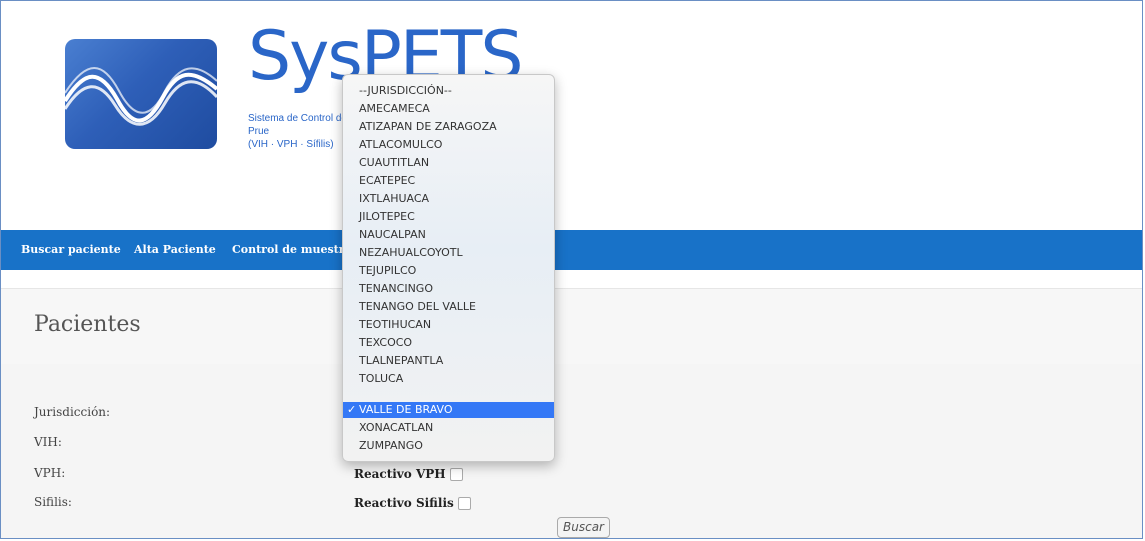  What do you see at coordinates (352, 409) in the screenshot?
I see `checkmark-icon: ✓` at bounding box center [352, 409].